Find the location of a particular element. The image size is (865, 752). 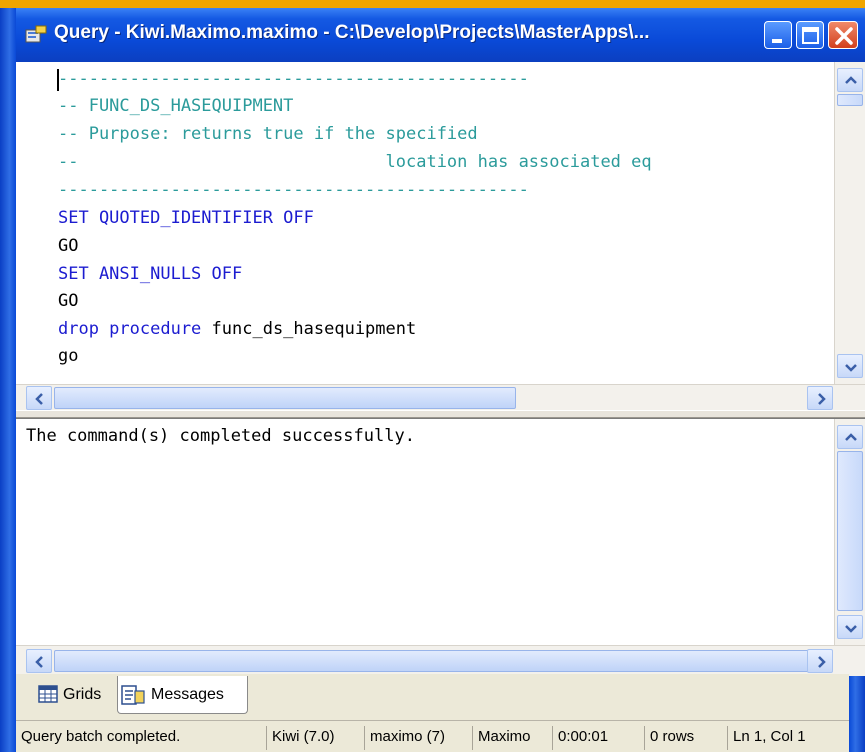

window-border-left is located at coordinates (8, 380).